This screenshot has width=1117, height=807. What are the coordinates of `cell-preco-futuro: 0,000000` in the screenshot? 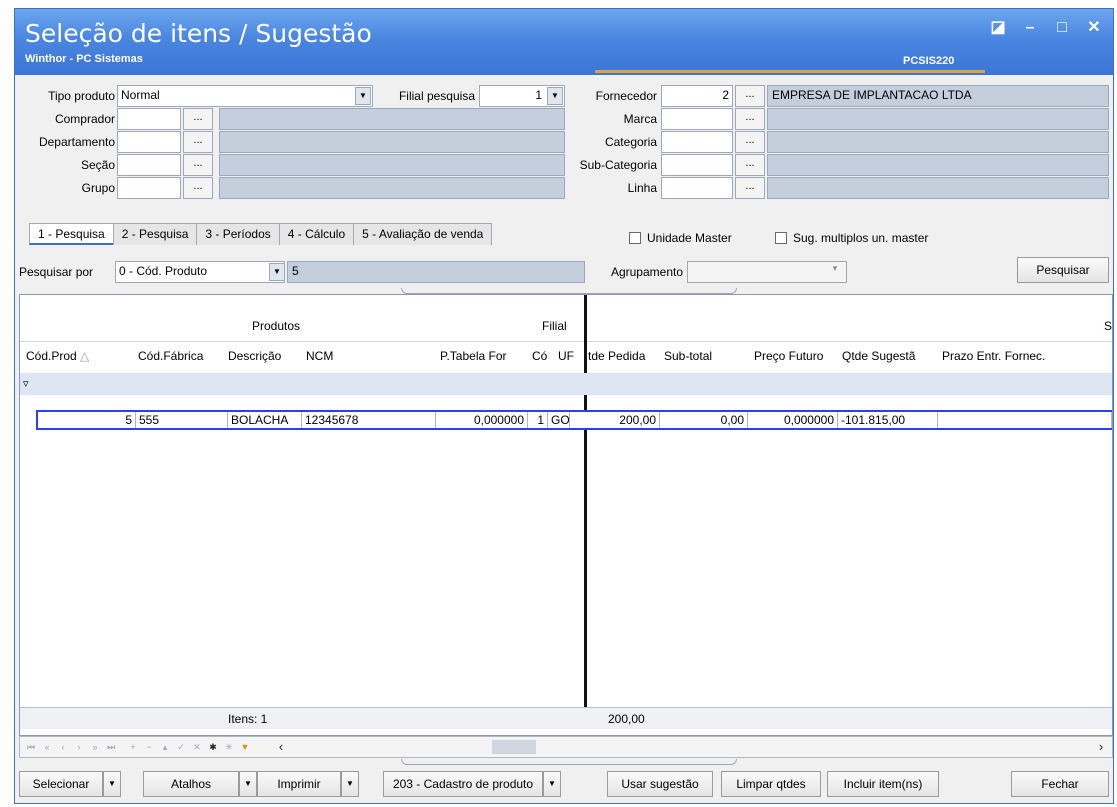 It's located at (793, 420).